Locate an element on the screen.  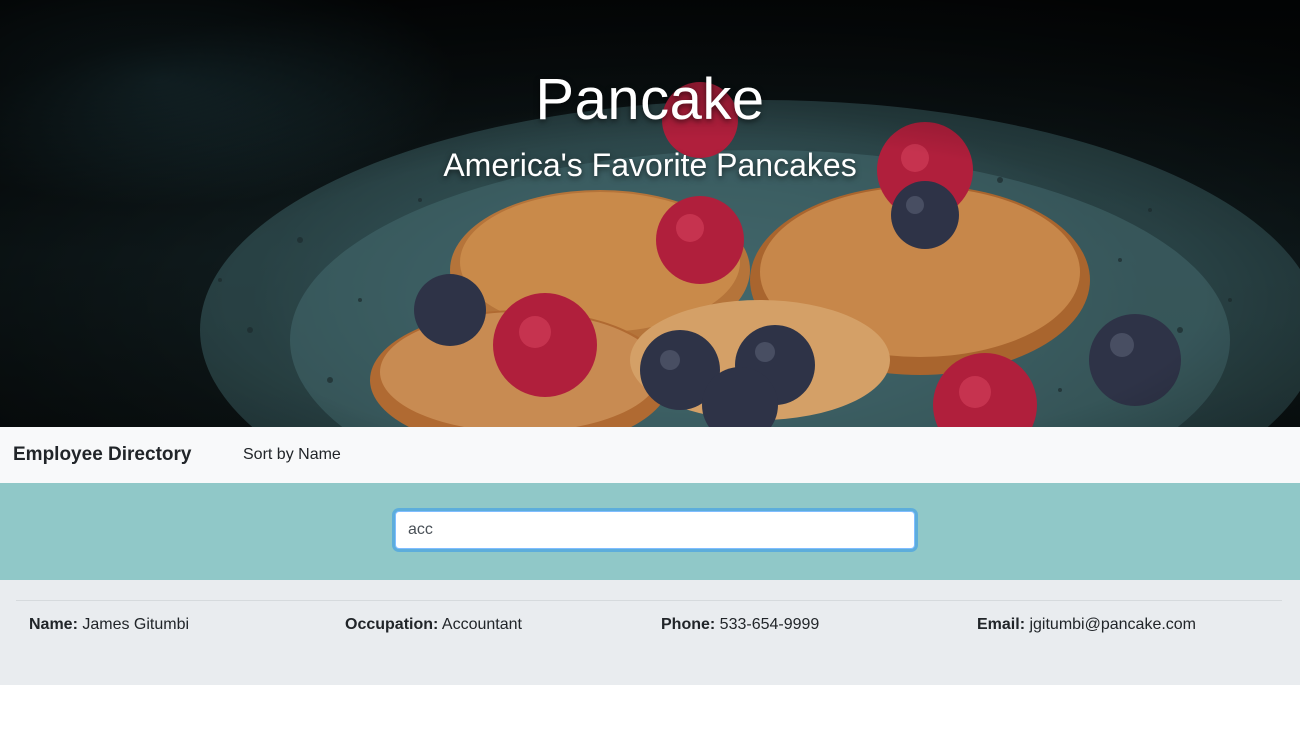
employee-occupation: Occupation: Accountant is located at coordinates (433, 625).